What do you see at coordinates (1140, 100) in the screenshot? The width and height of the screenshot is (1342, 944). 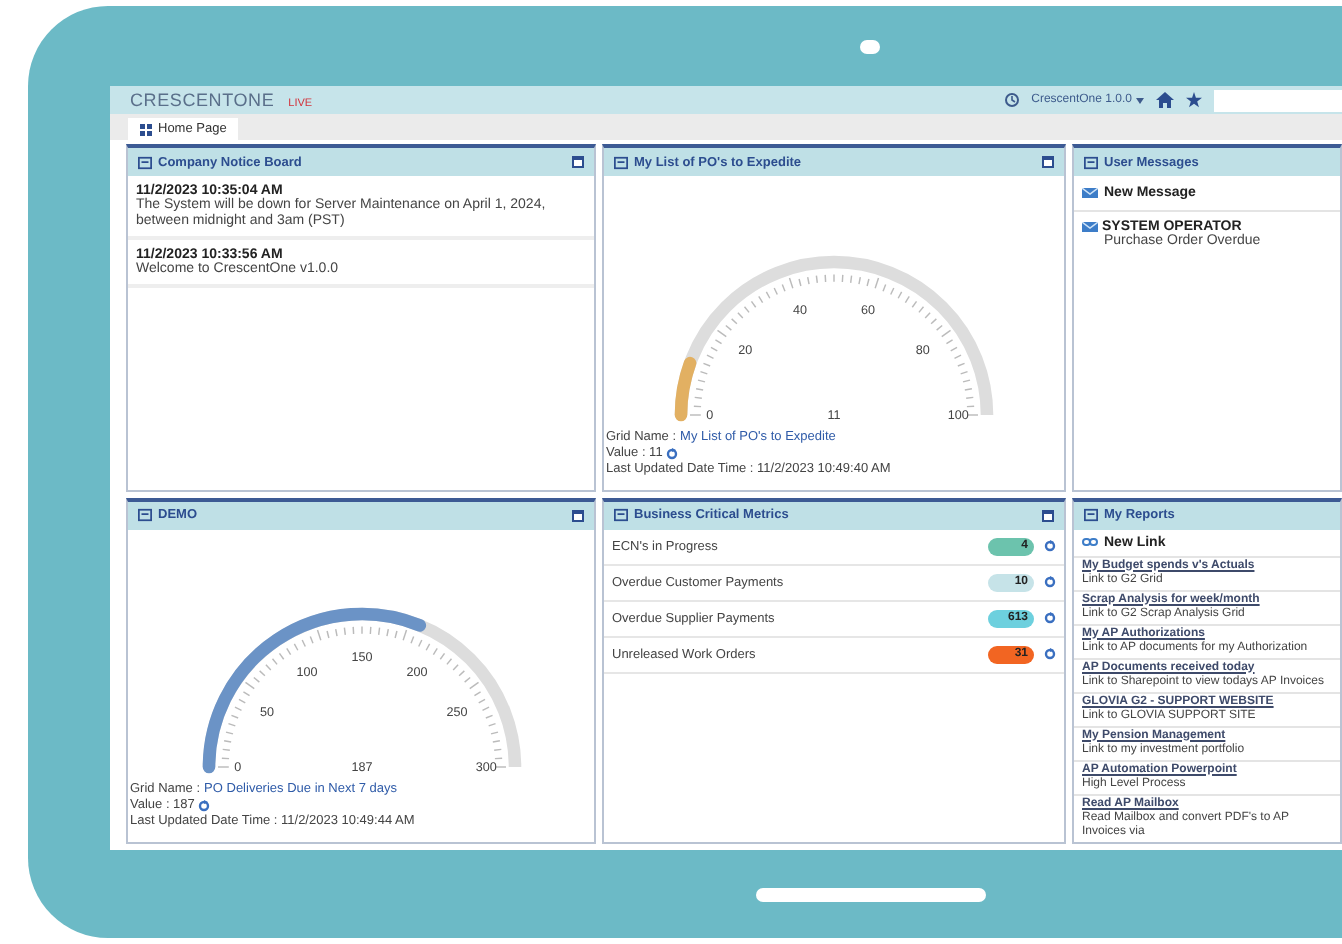 I see `caret-icon` at bounding box center [1140, 100].